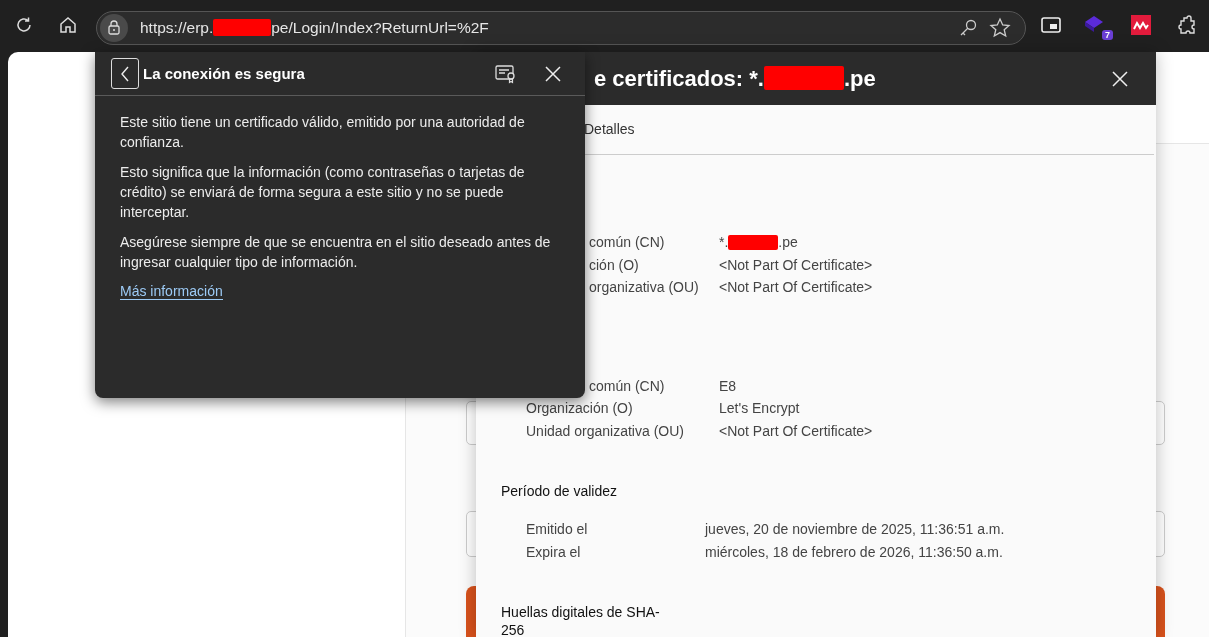  I want to click on address-bar: https://erp. pe/Login/Index?ReturnUrl=%2F, so click(561, 28).